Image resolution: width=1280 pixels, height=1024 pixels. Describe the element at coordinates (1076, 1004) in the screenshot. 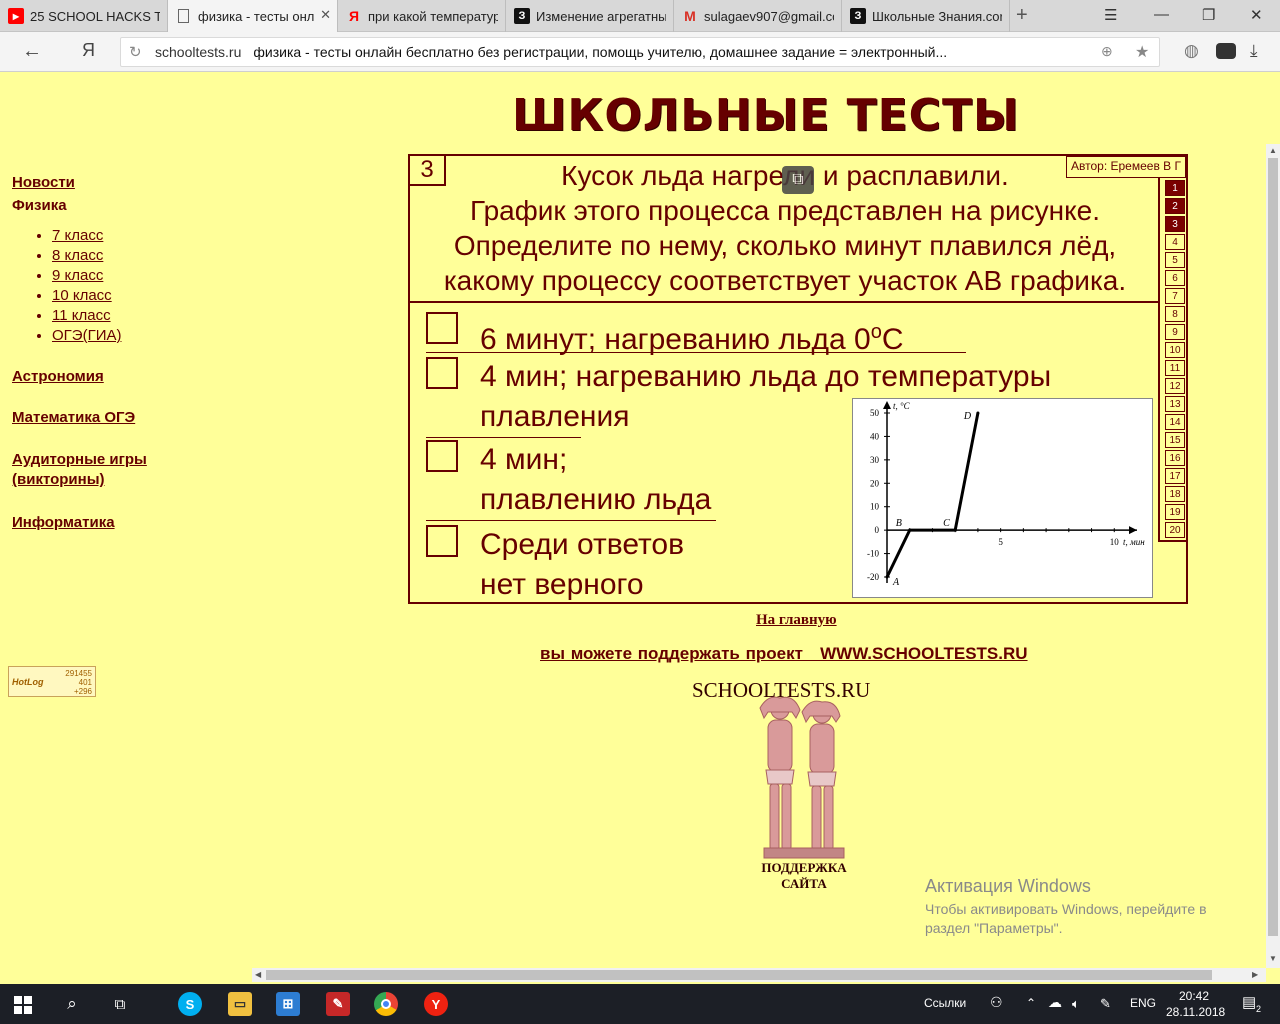

I see `volume-icon: 🔈︎` at that location.